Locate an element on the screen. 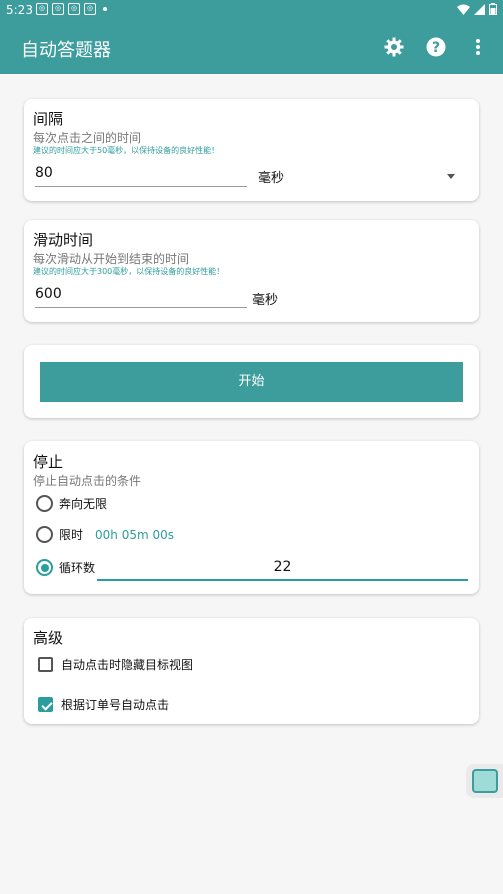  signal-icon is located at coordinates (479, 9).